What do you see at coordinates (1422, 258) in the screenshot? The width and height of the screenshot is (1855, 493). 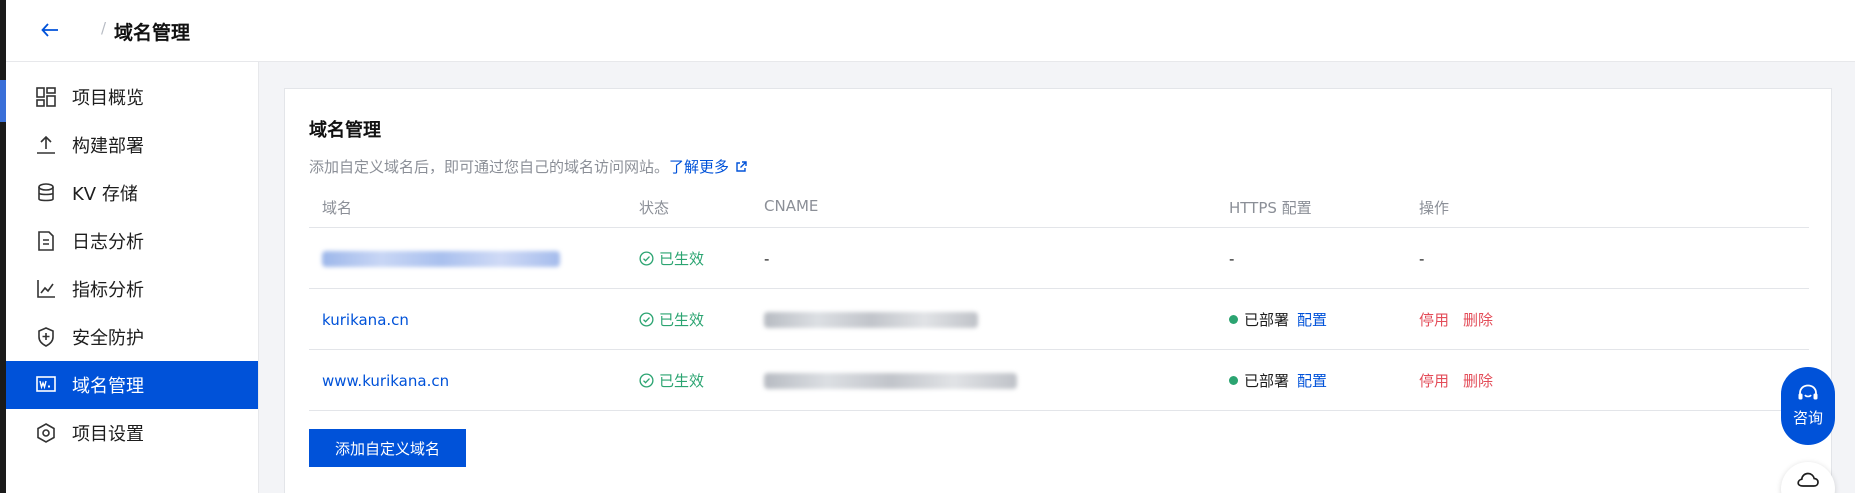 I see `ops-cell: -` at bounding box center [1422, 258].